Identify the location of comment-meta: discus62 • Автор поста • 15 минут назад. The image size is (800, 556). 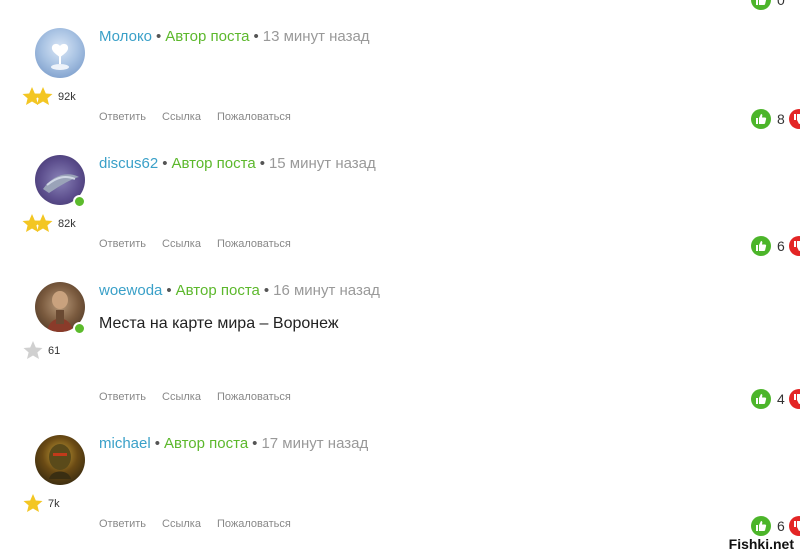
(237, 163).